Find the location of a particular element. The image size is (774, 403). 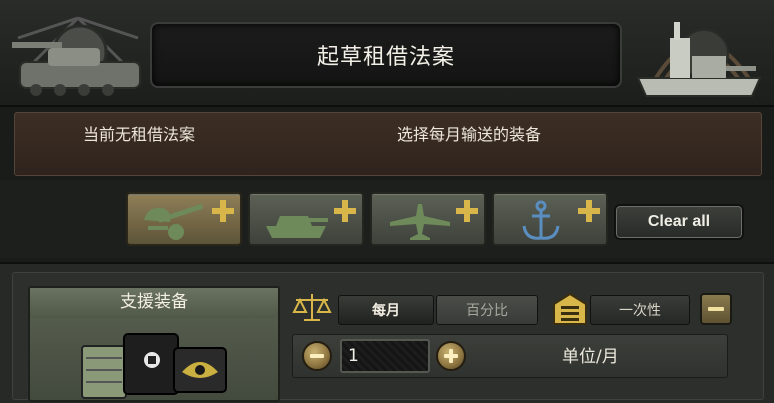

tab-armor is located at coordinates (306, 219).